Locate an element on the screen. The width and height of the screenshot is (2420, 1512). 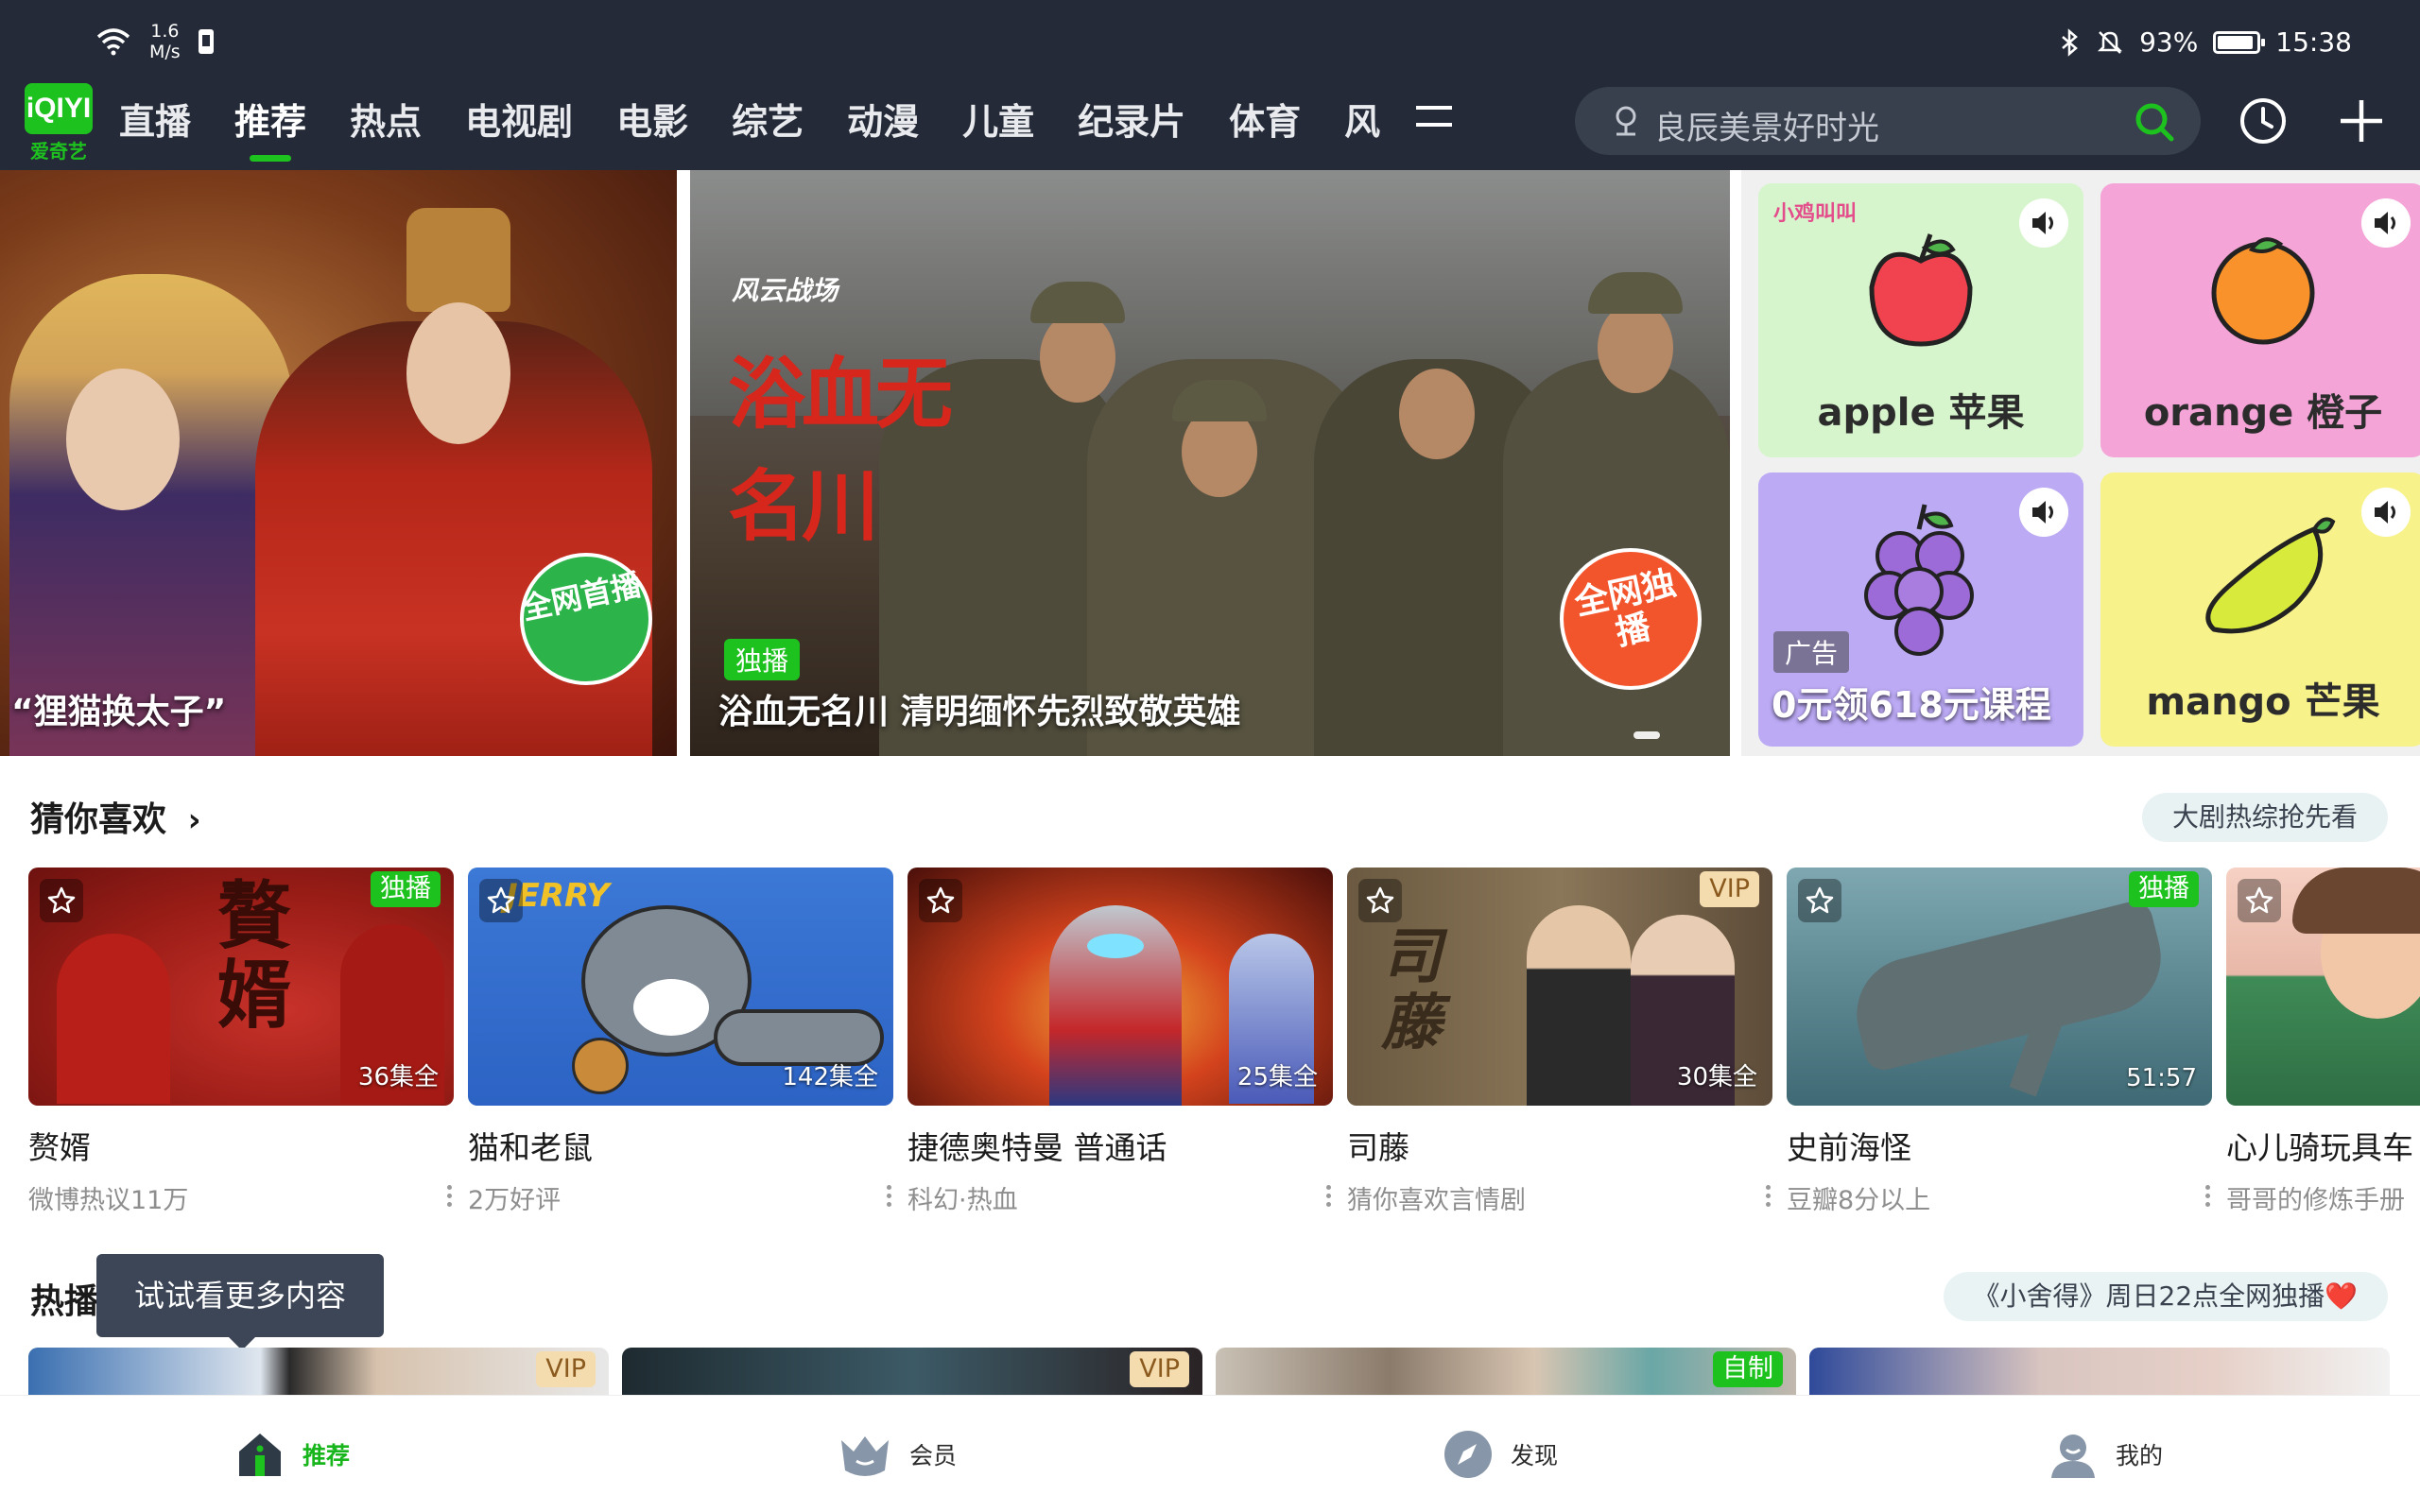
section-title-text: 猜你喜欢 is located at coordinates (99, 819).